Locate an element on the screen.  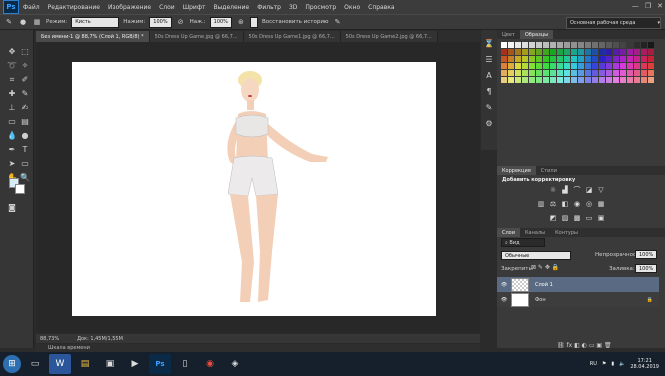
zoom-tool-icon: 🔍 is located at coordinates (25, 177).